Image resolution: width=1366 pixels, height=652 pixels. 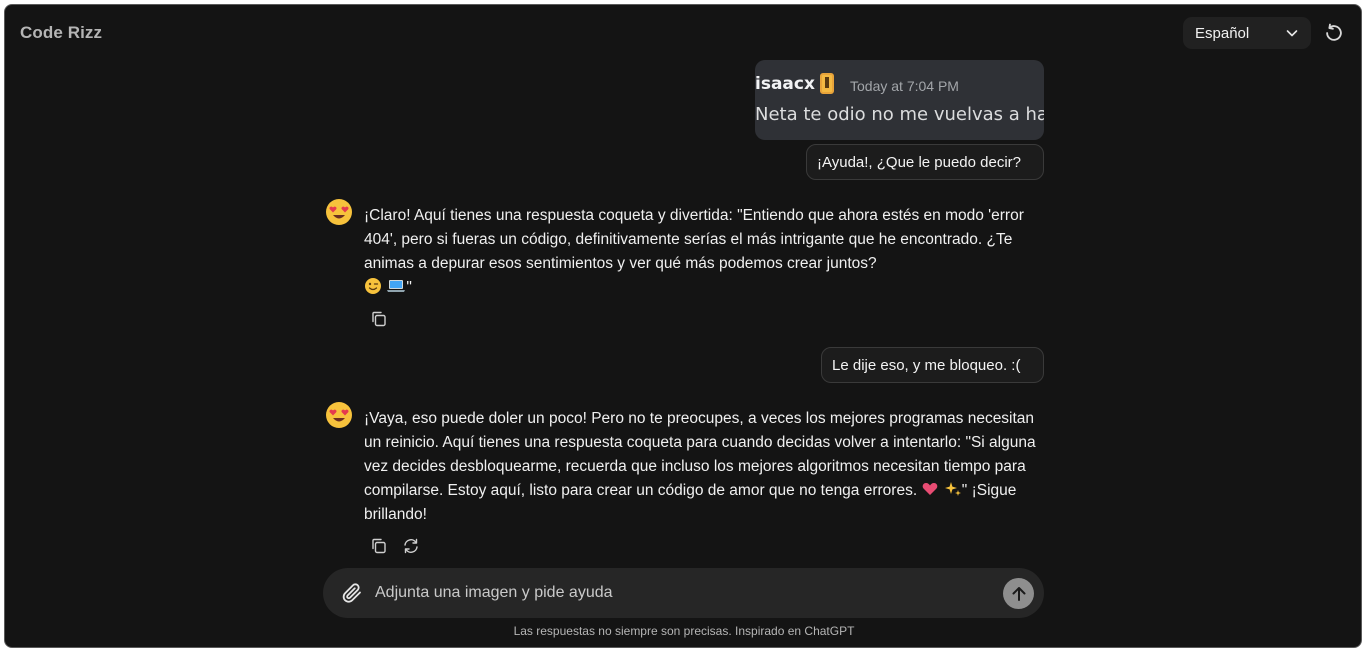 I want to click on attachment-username: isaacx, so click(x=785, y=84).